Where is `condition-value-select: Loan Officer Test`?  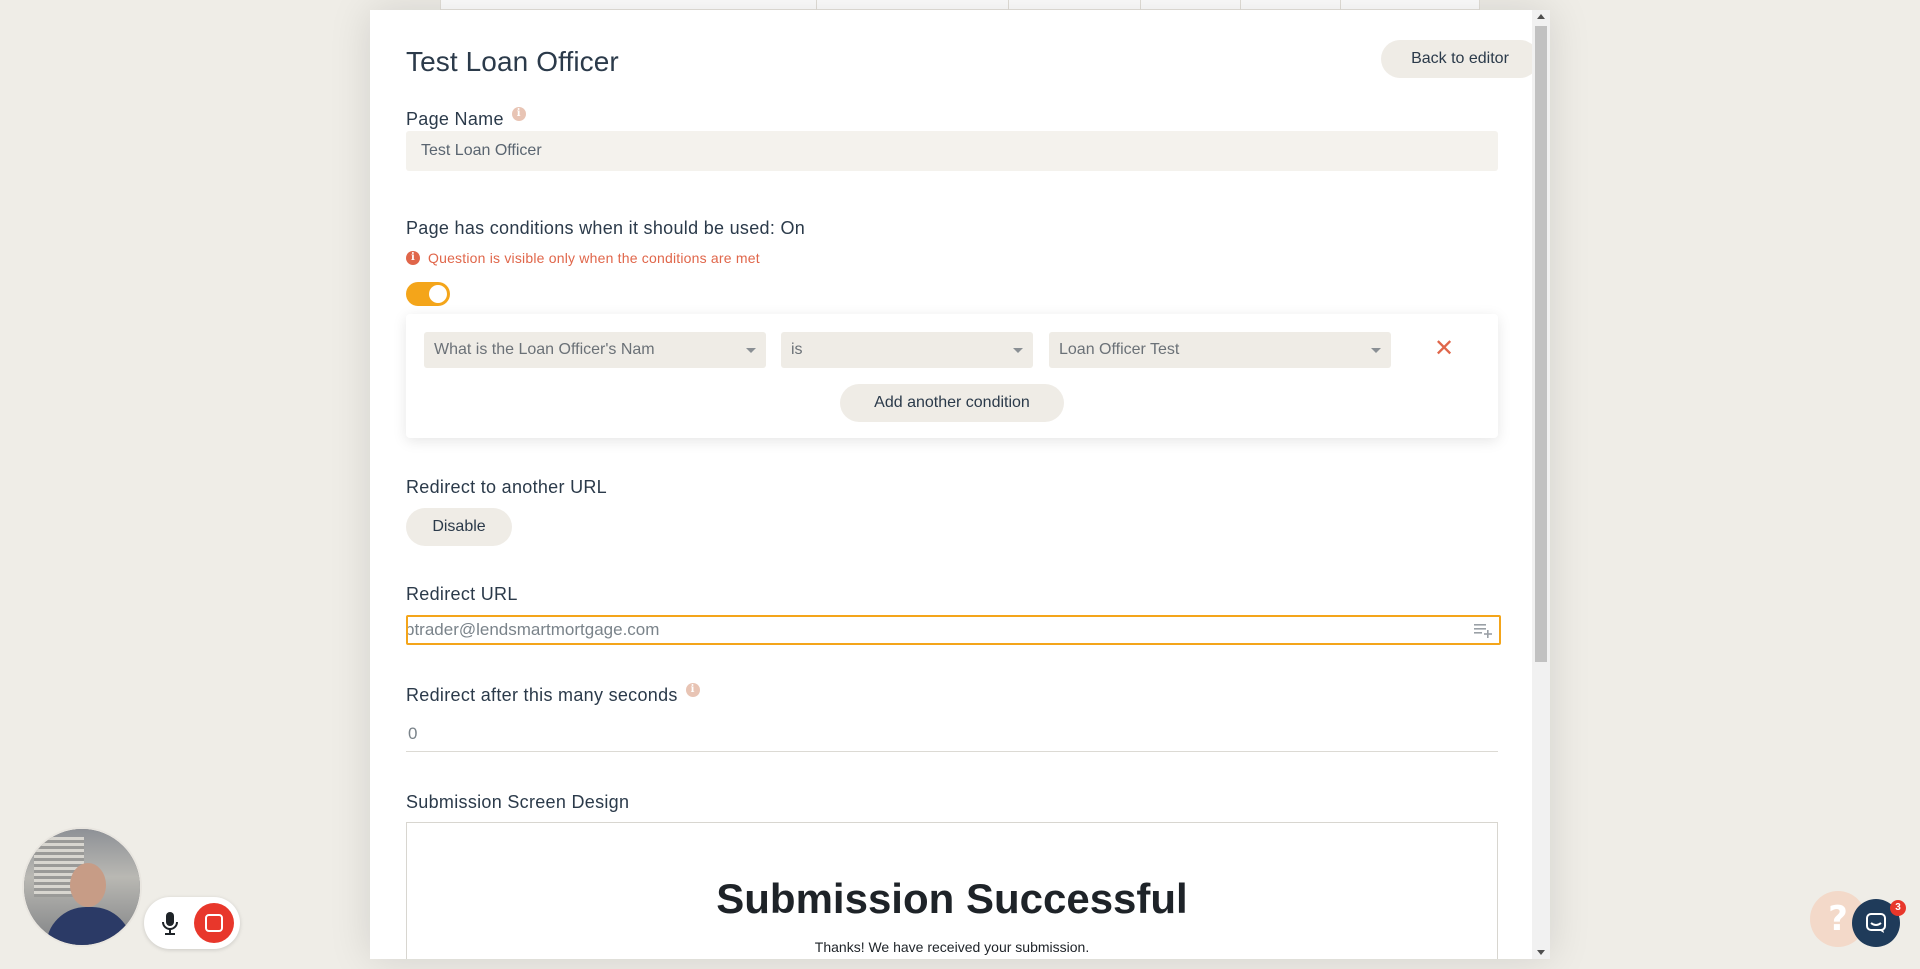 condition-value-select: Loan Officer Test is located at coordinates (1220, 350).